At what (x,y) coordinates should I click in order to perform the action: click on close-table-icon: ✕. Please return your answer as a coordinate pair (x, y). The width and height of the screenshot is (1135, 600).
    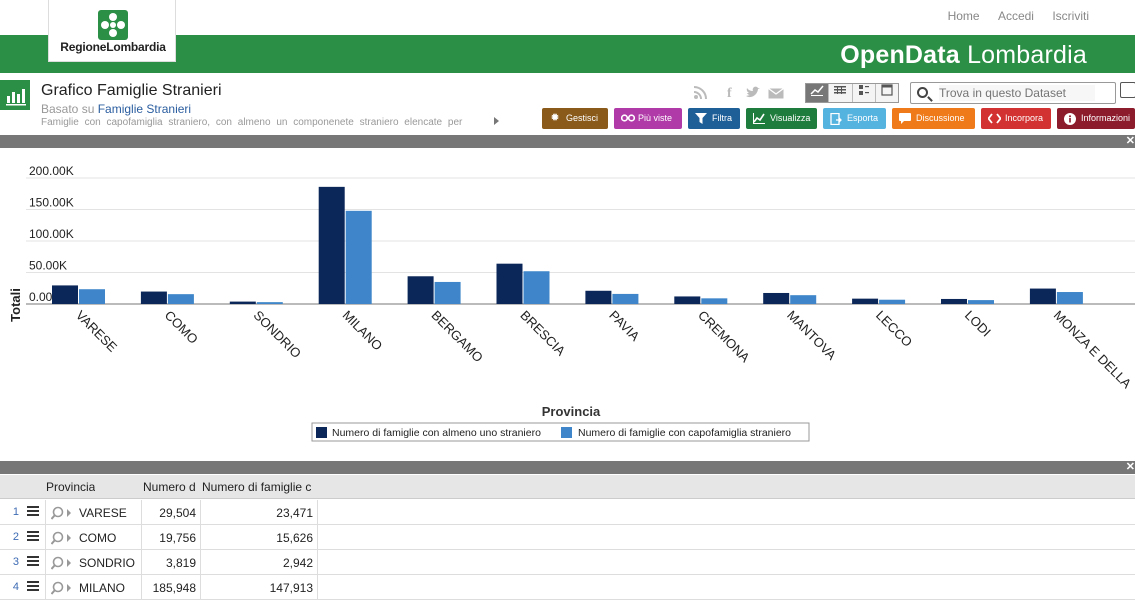
    Looking at the image, I should click on (1130, 466).